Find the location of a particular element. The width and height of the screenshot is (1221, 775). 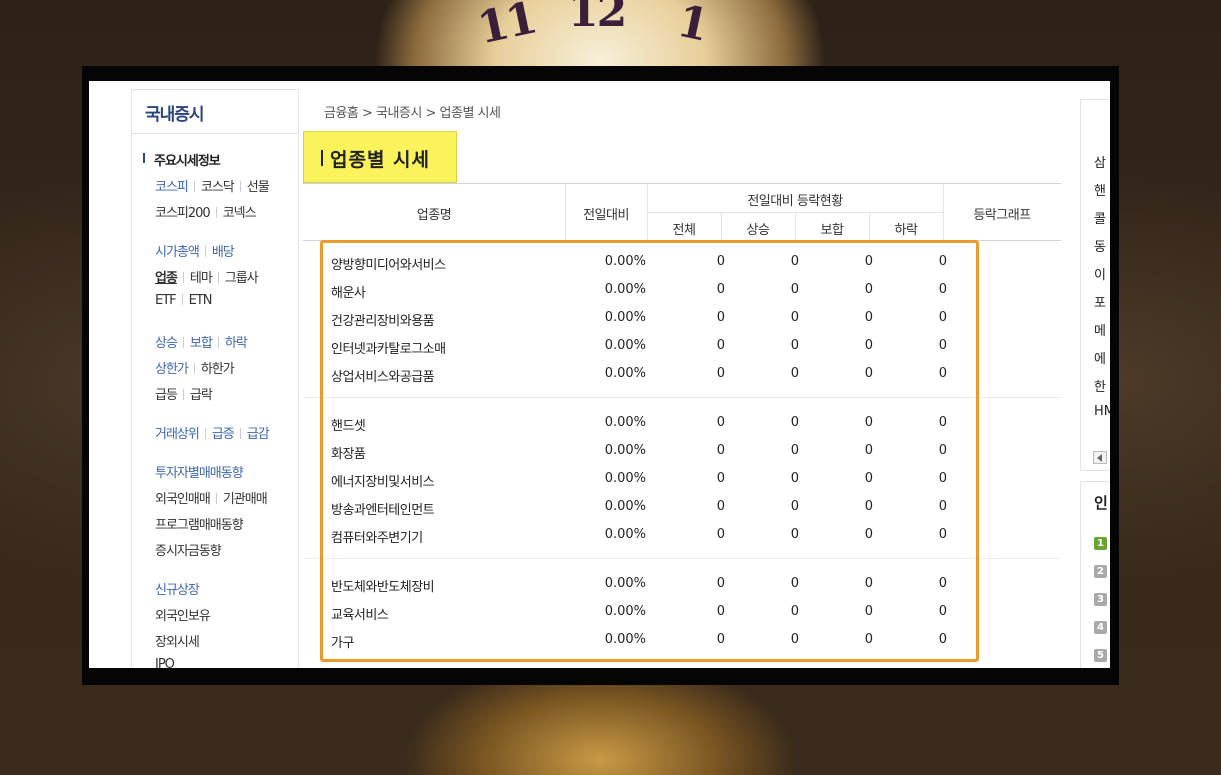

right-panel-item: 핸 is located at coordinates (1100, 189).